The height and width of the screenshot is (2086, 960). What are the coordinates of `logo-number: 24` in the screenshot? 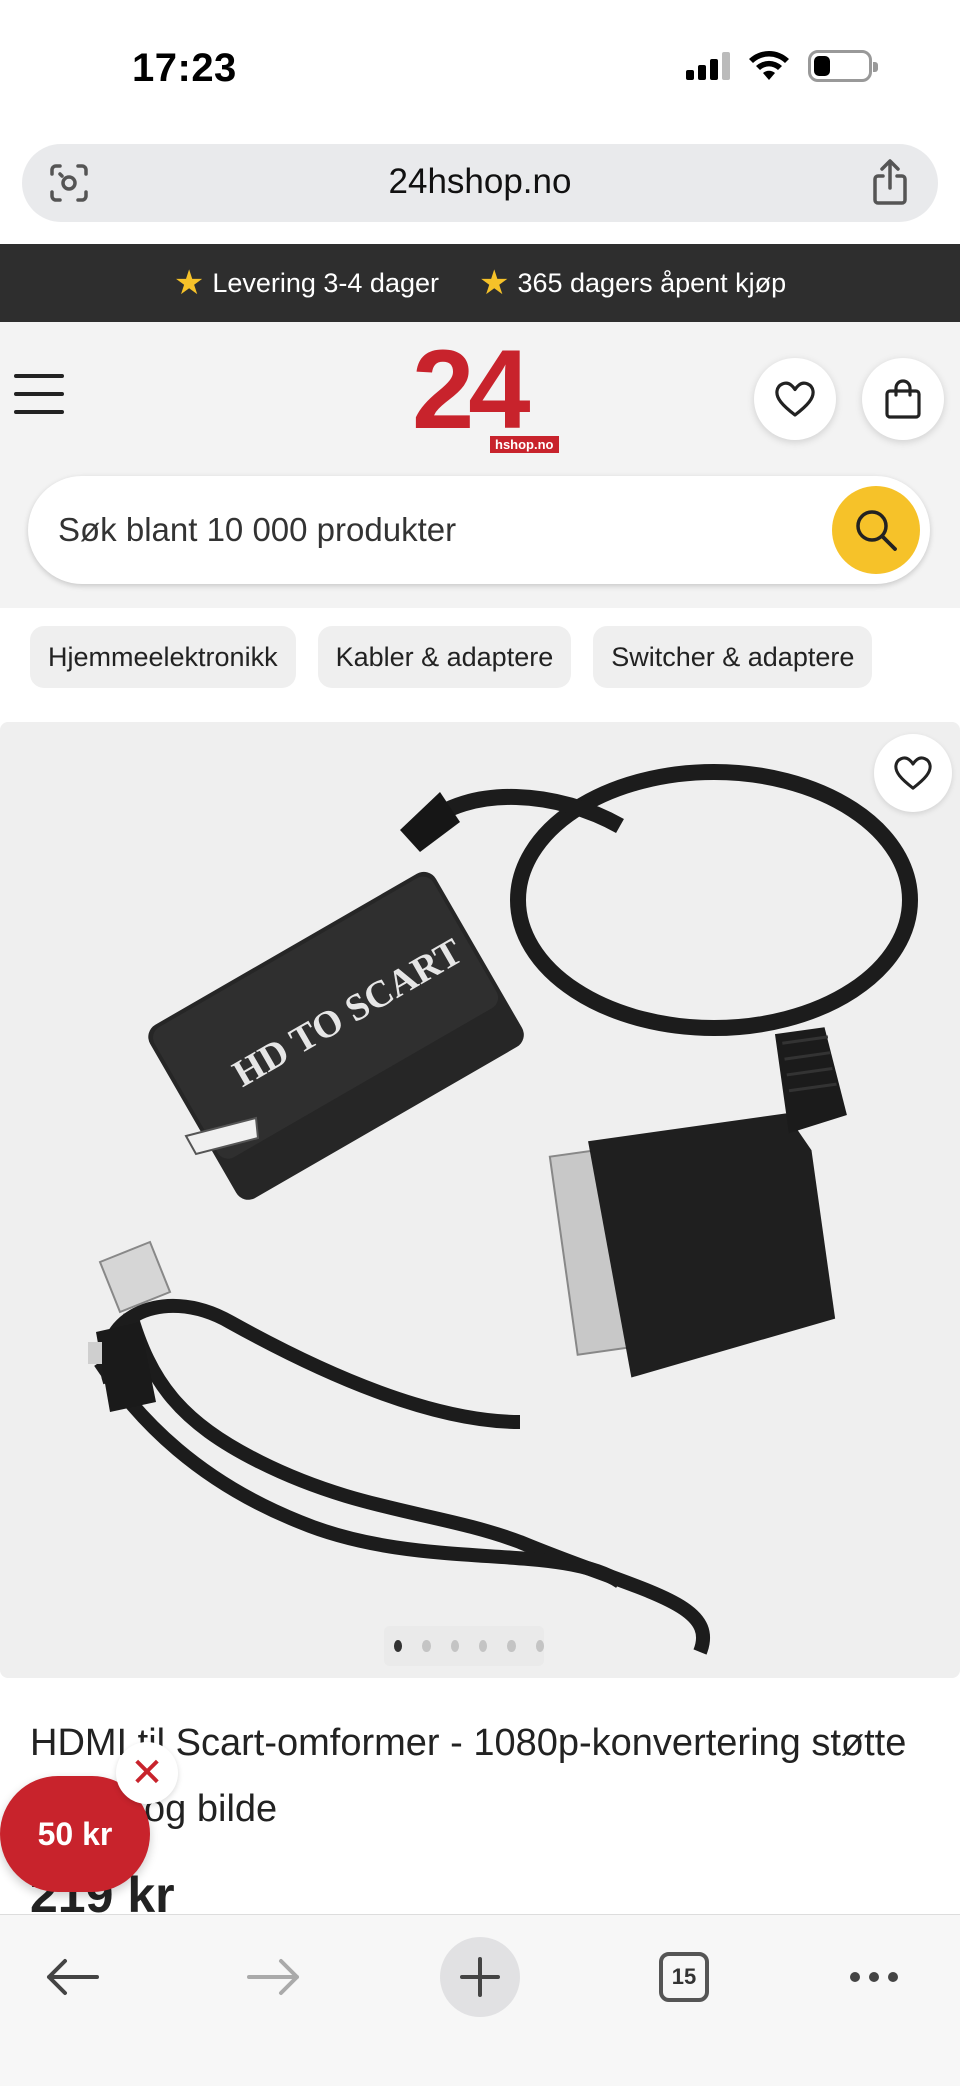 It's located at (471, 389).